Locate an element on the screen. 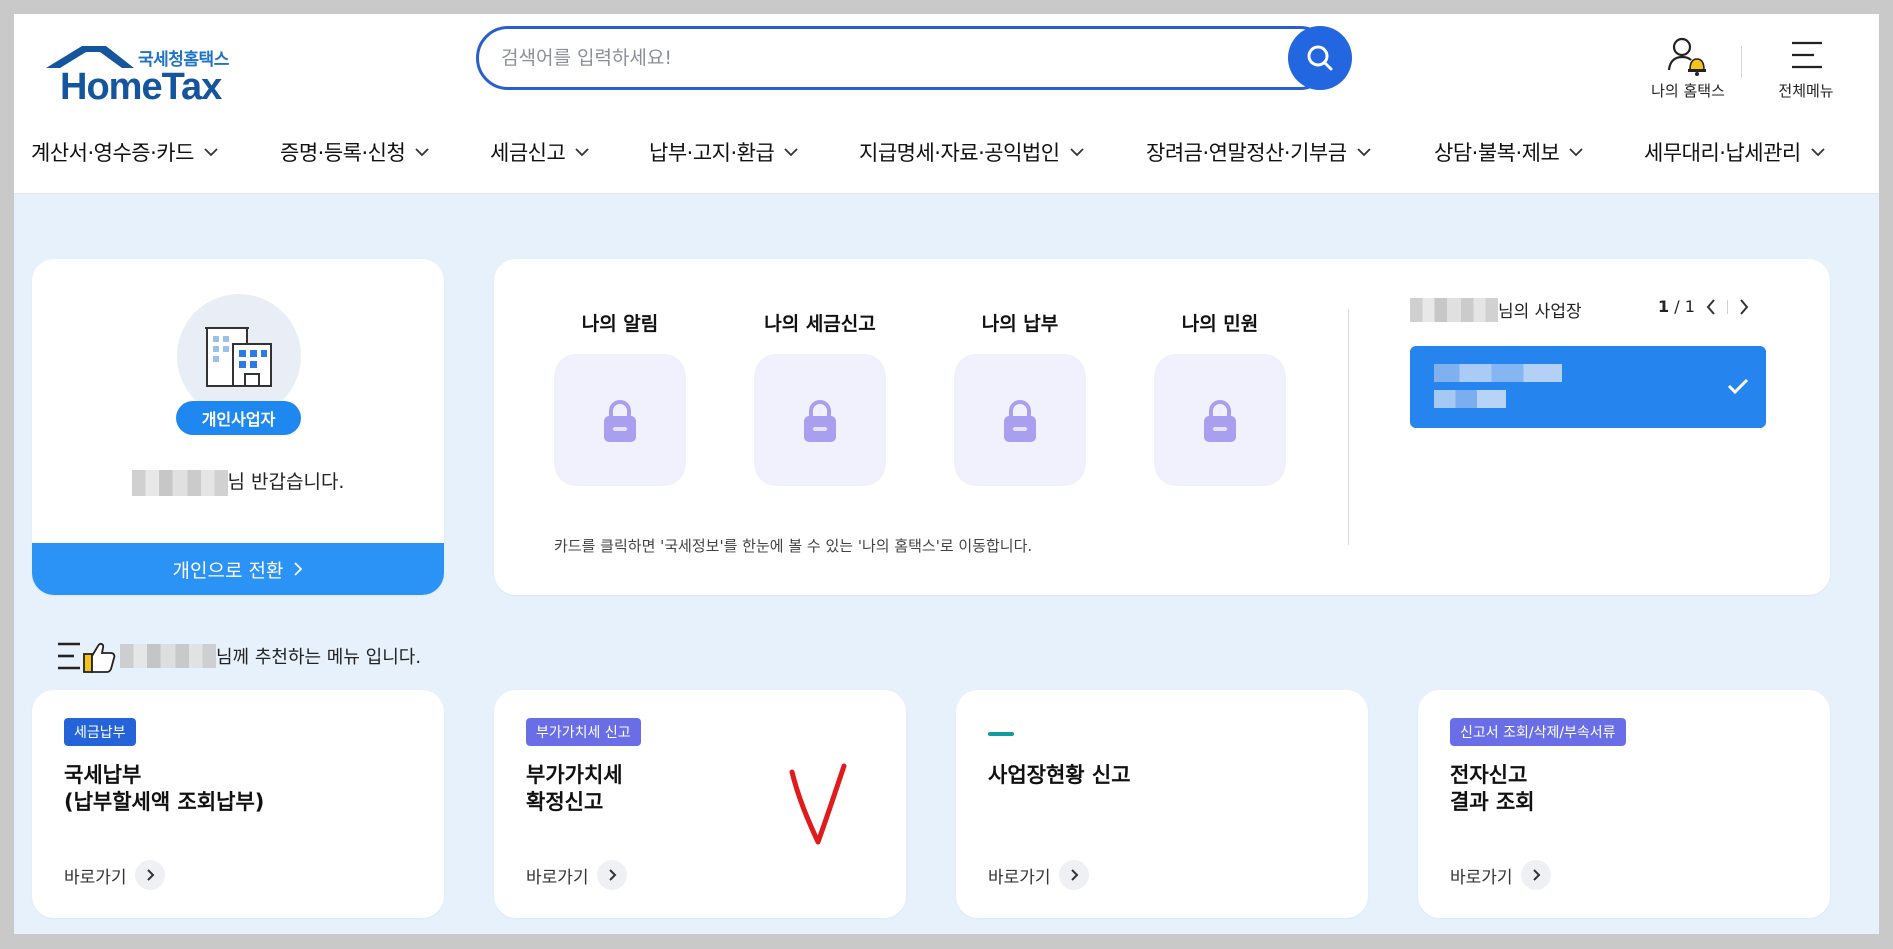  tile-title: 나의 민원 is located at coordinates (1220, 324).